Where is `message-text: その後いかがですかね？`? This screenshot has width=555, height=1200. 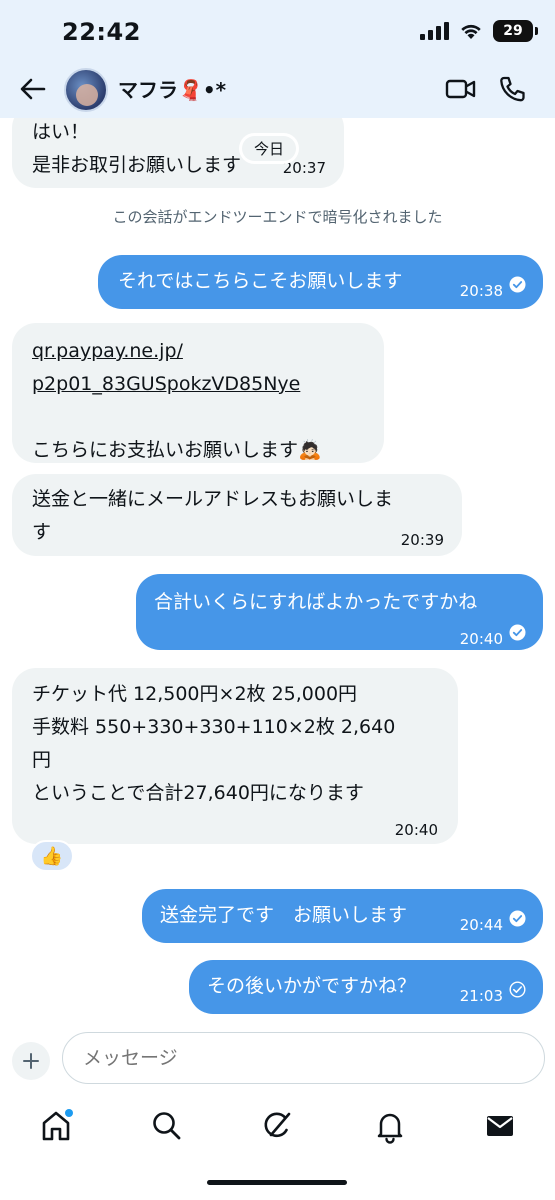
message-text: その後いかがですかね？ is located at coordinates (312, 986).